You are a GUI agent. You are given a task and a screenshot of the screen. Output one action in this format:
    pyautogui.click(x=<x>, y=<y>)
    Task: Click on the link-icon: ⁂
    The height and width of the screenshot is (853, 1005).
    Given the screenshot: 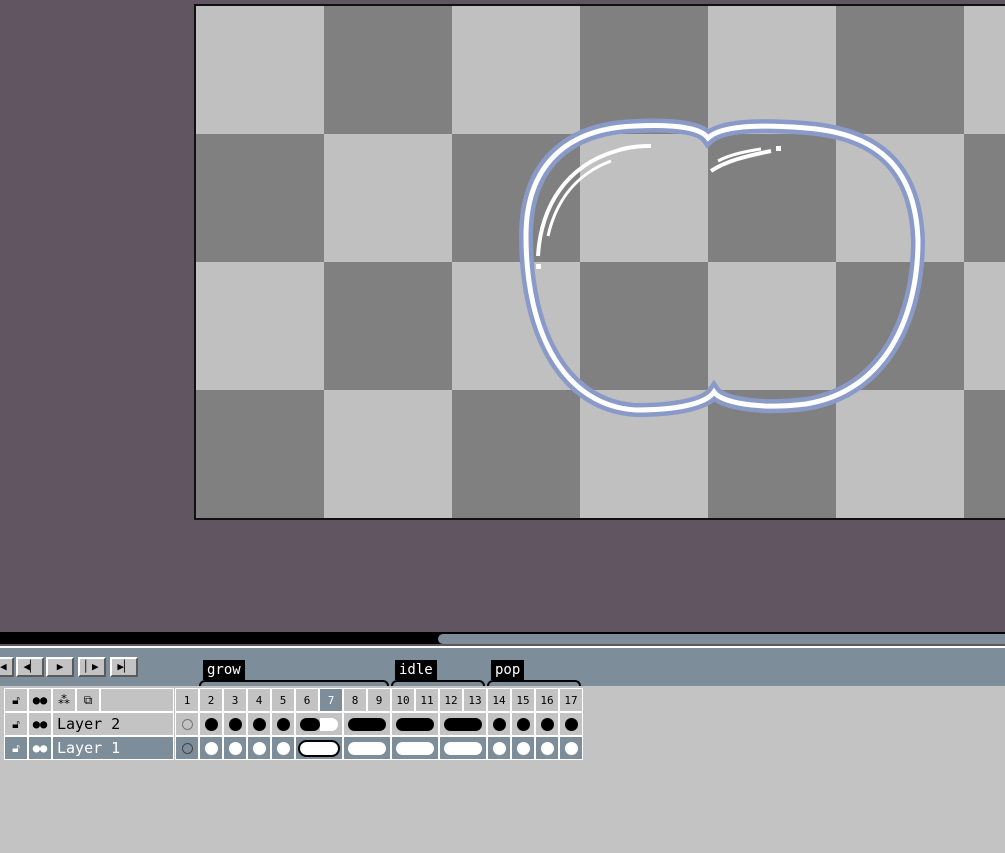 What is the action you would take?
    pyautogui.click(x=64, y=700)
    